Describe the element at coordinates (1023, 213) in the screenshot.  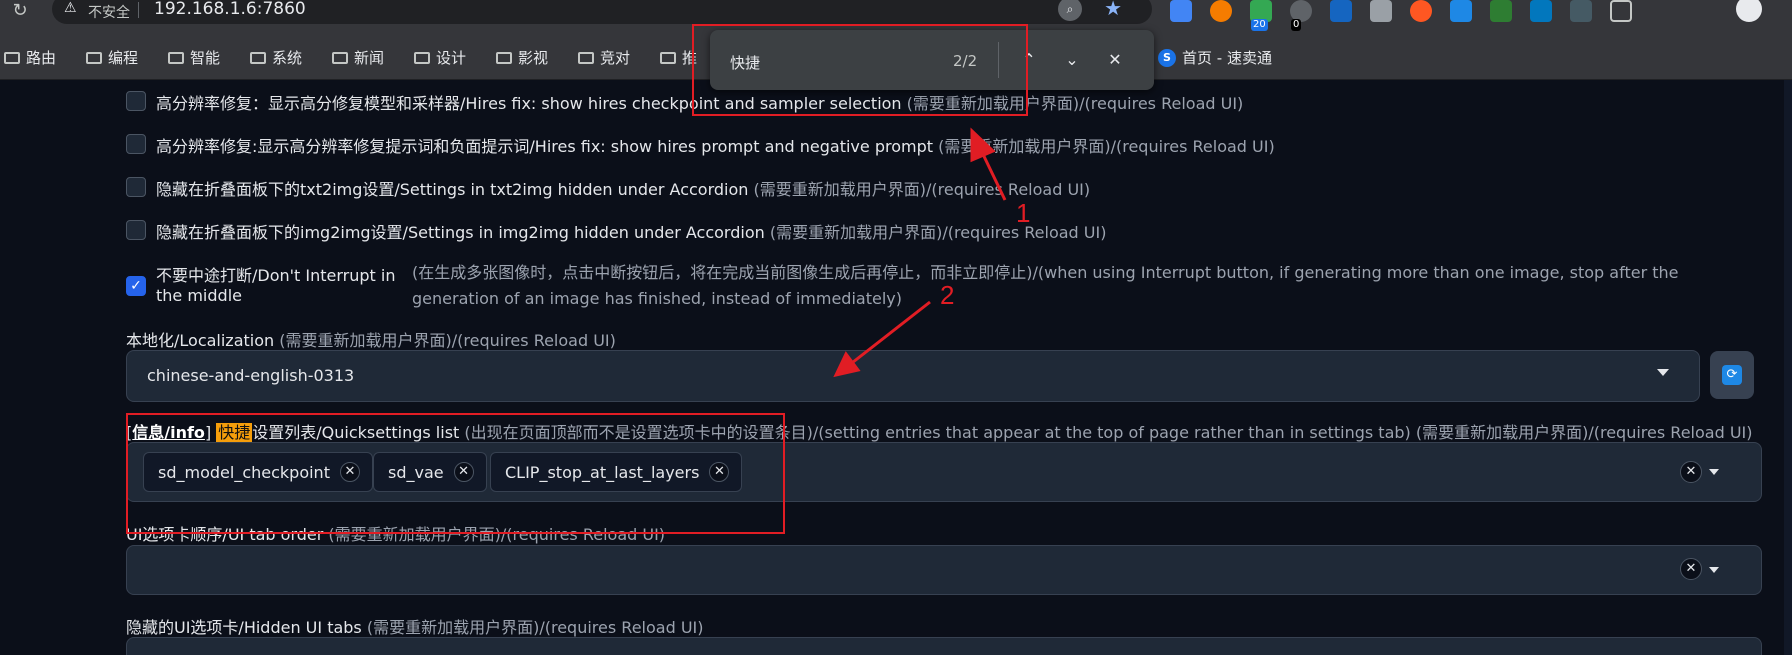
I see `annotation-number-1: 1` at that location.